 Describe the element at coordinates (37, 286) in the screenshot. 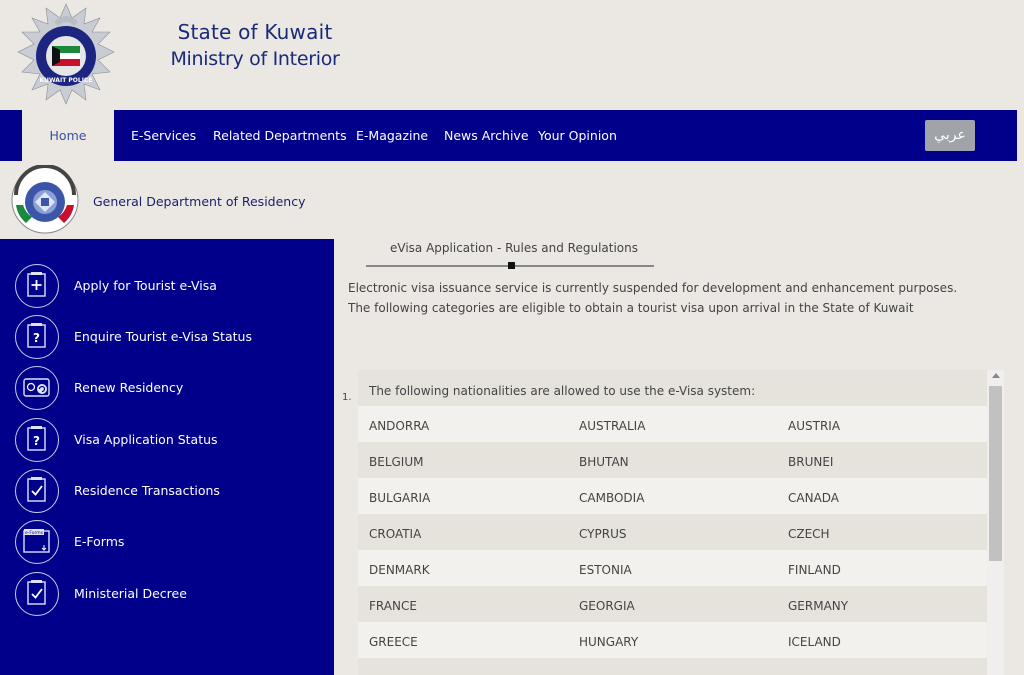

I see `form-plus-icon` at that location.